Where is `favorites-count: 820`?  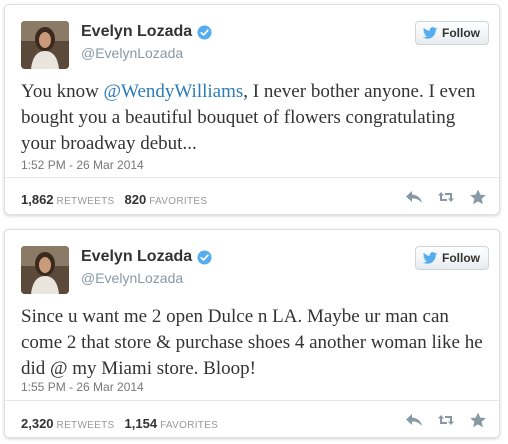 favorites-count: 820 is located at coordinates (135, 199).